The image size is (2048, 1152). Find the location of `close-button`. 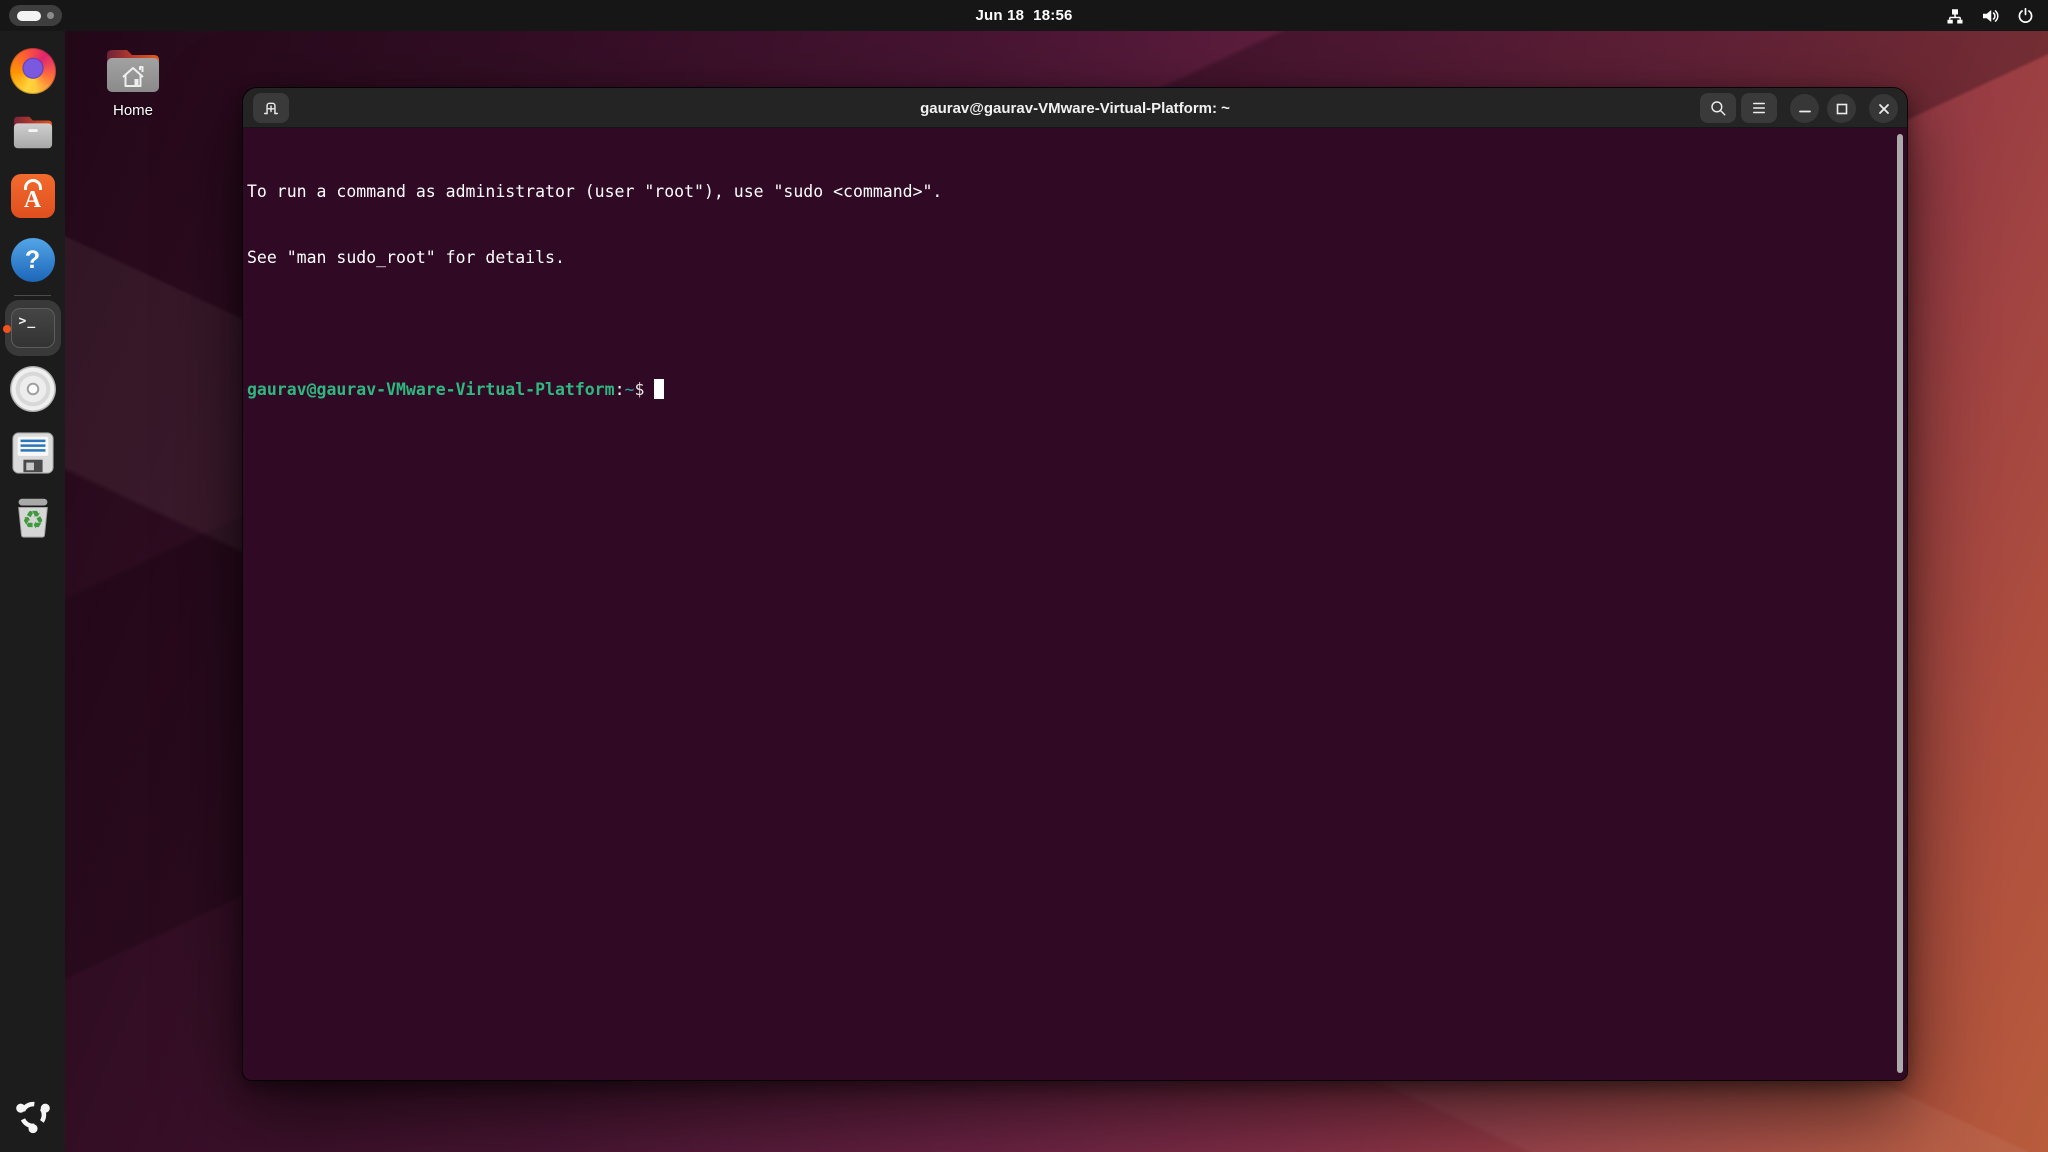

close-button is located at coordinates (1883, 108).